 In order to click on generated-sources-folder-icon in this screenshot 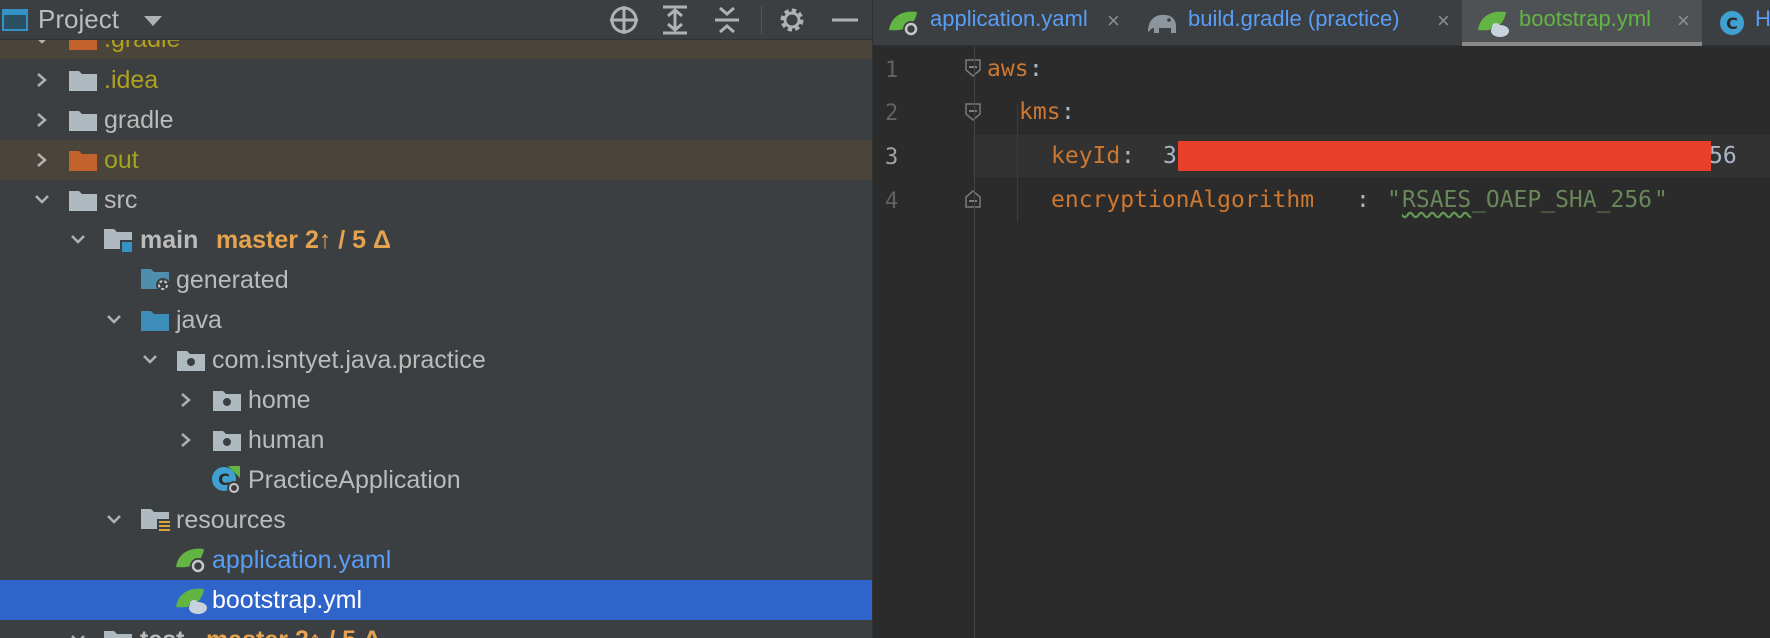, I will do `click(155, 280)`.